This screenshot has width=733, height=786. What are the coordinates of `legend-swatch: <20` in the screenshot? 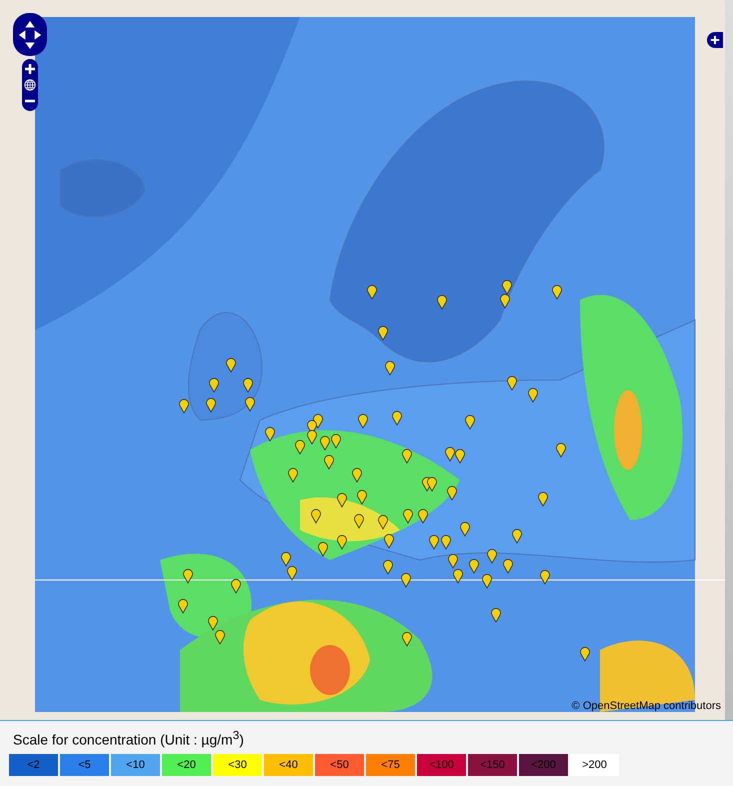 It's located at (186, 765).